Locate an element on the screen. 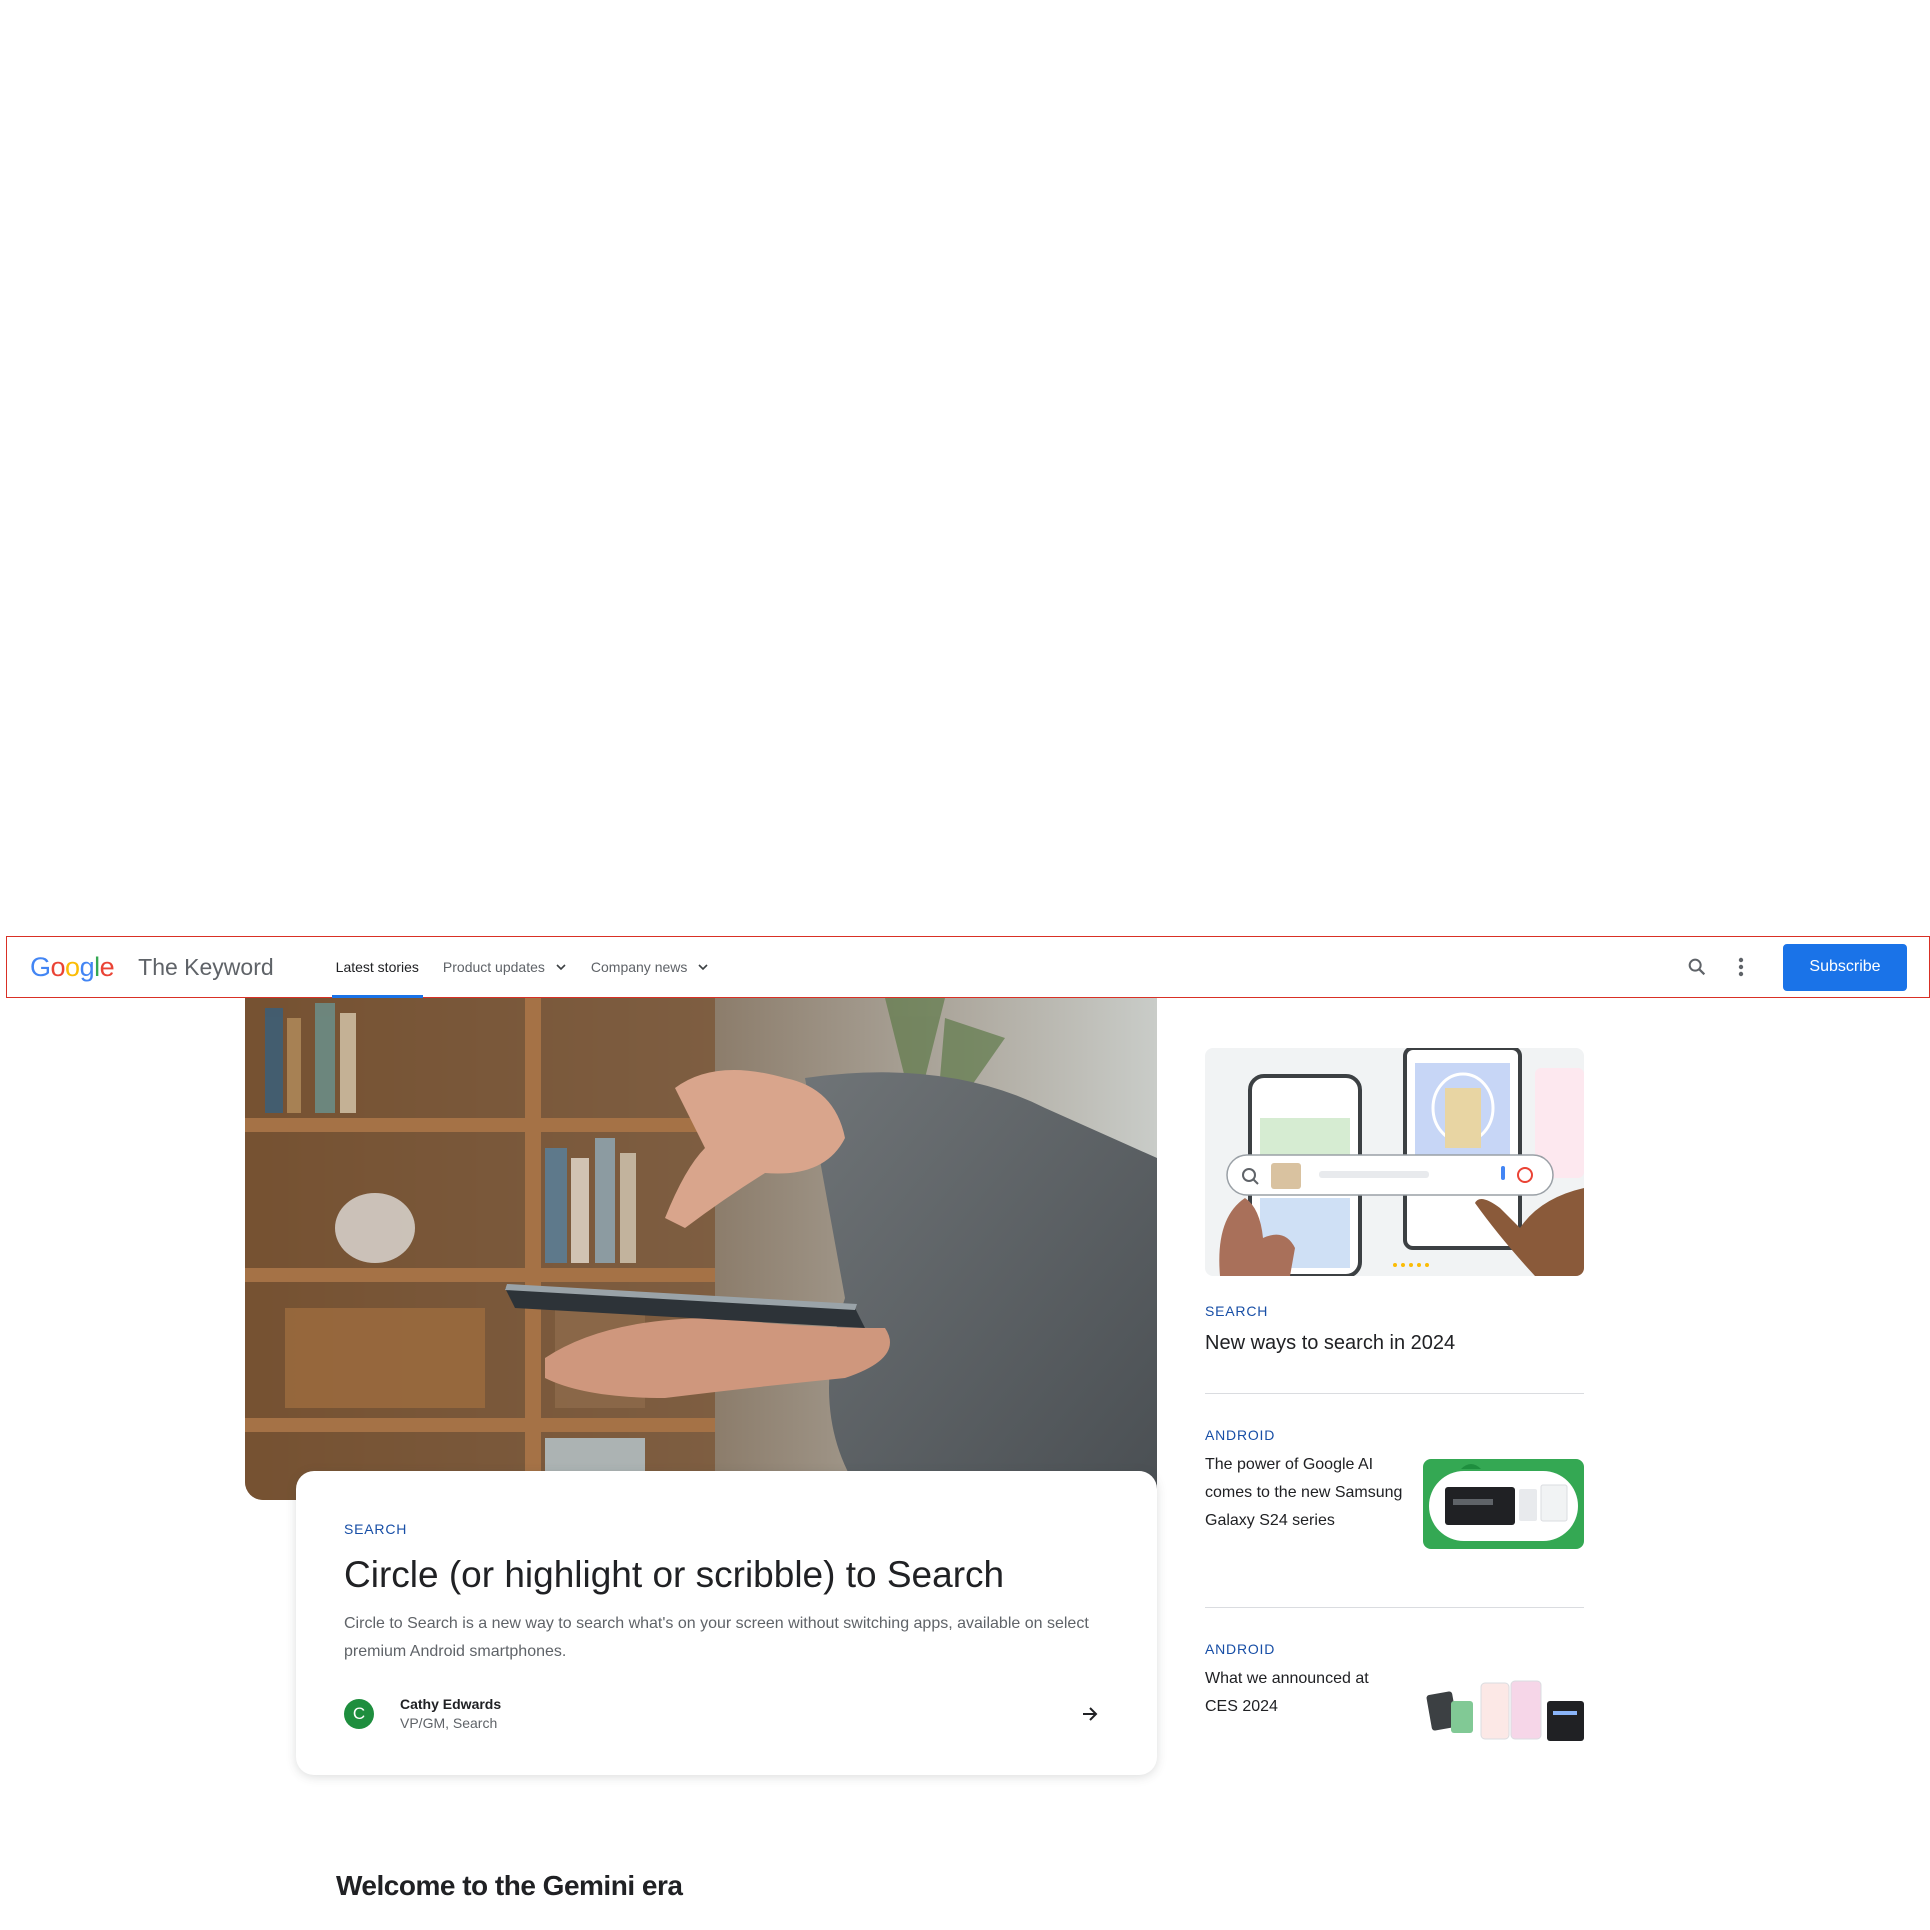 This screenshot has width=1930, height=1930. nav-label: Company news is located at coordinates (639, 967).